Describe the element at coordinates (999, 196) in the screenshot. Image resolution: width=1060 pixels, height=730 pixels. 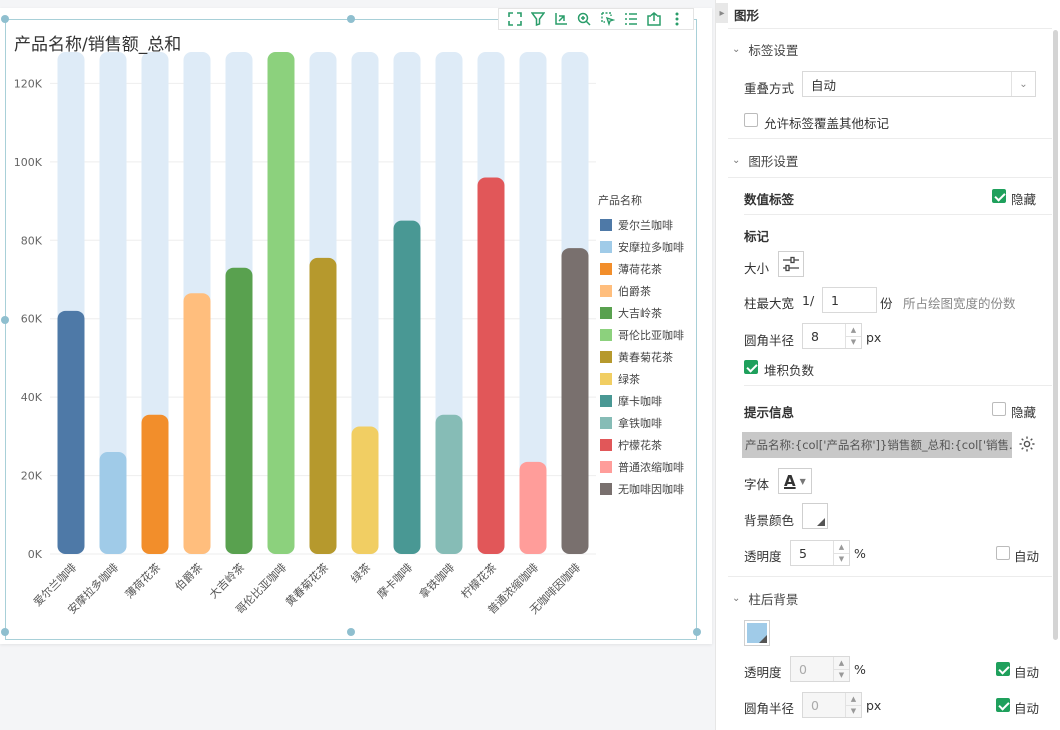
I see `value-label-hide-checkbox` at that location.